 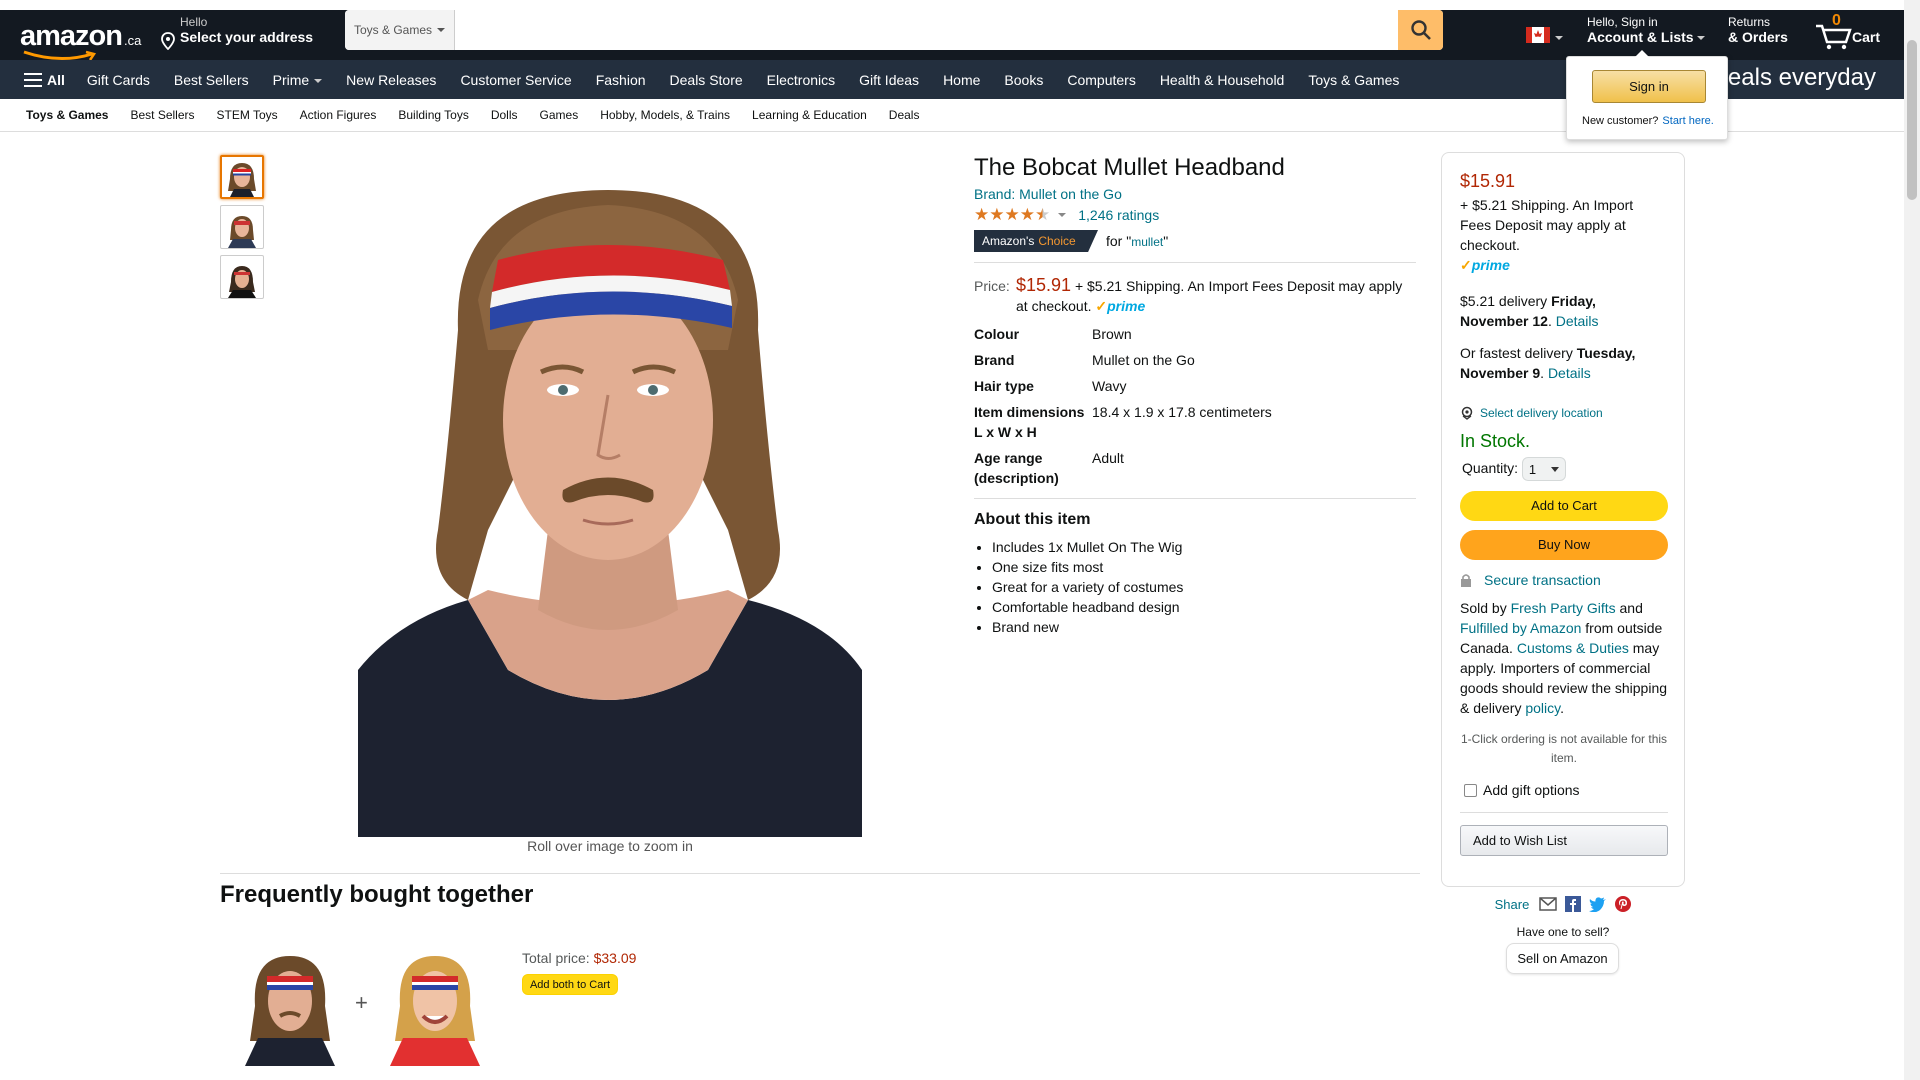 I want to click on delivery-address: Hello Select your address, so click(x=236, y=32).